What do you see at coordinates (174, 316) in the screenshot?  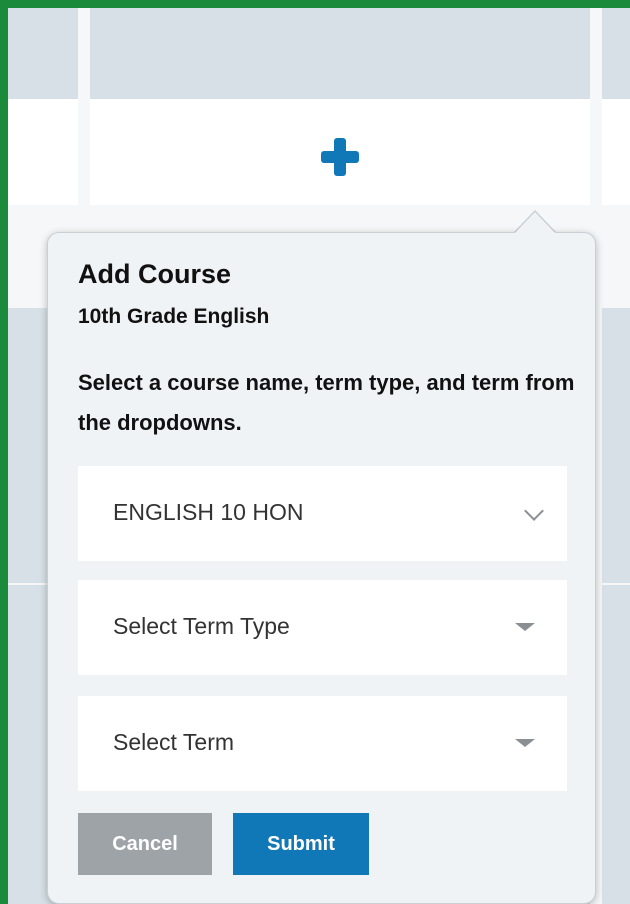 I see `popover-subtitle: 10th Grade English` at bounding box center [174, 316].